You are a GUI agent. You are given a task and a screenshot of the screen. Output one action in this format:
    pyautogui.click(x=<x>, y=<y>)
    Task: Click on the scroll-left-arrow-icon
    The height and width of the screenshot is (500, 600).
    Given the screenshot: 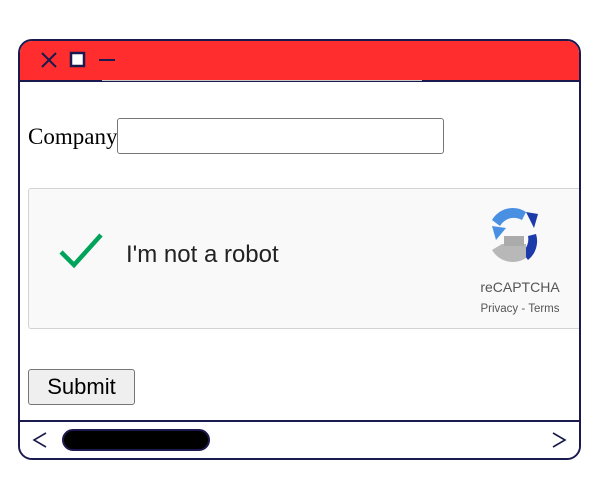 What is the action you would take?
    pyautogui.click(x=40, y=440)
    